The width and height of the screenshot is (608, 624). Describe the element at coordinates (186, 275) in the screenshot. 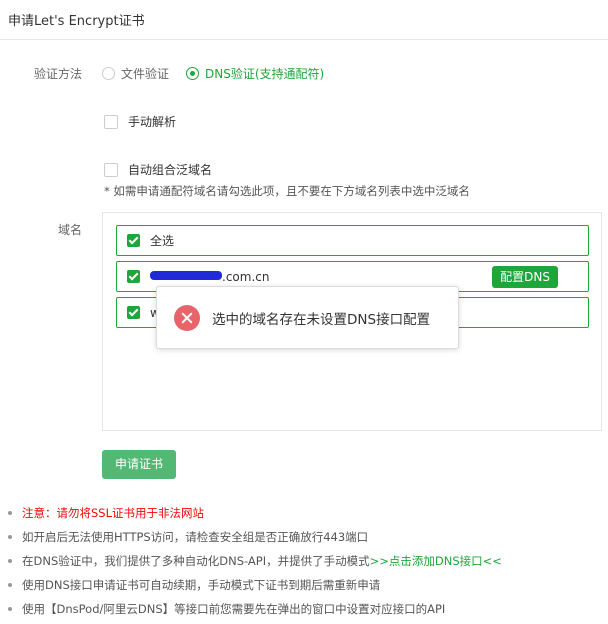

I see `redaction-scribble` at that location.